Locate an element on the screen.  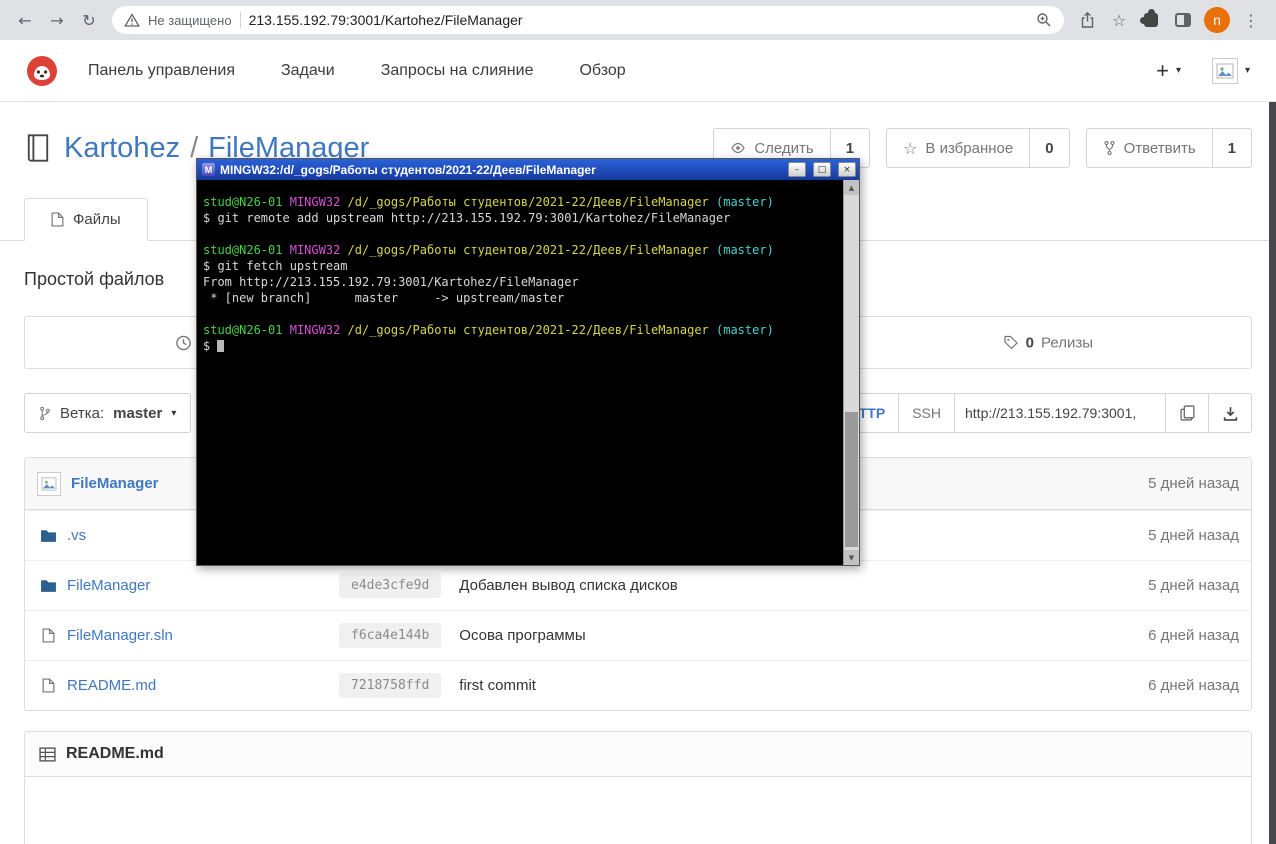
readme-title: README.md is located at coordinates (115, 753).